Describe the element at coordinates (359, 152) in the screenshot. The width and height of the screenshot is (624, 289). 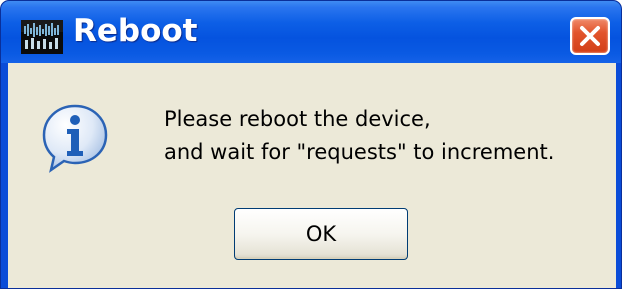
I see `message-line-2: and wait for "requests" to increment.` at that location.